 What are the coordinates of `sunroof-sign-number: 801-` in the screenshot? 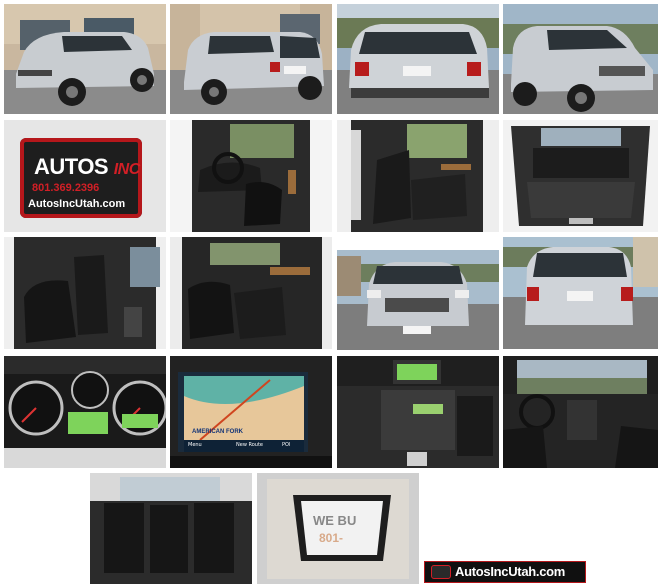 It's located at (331, 538).